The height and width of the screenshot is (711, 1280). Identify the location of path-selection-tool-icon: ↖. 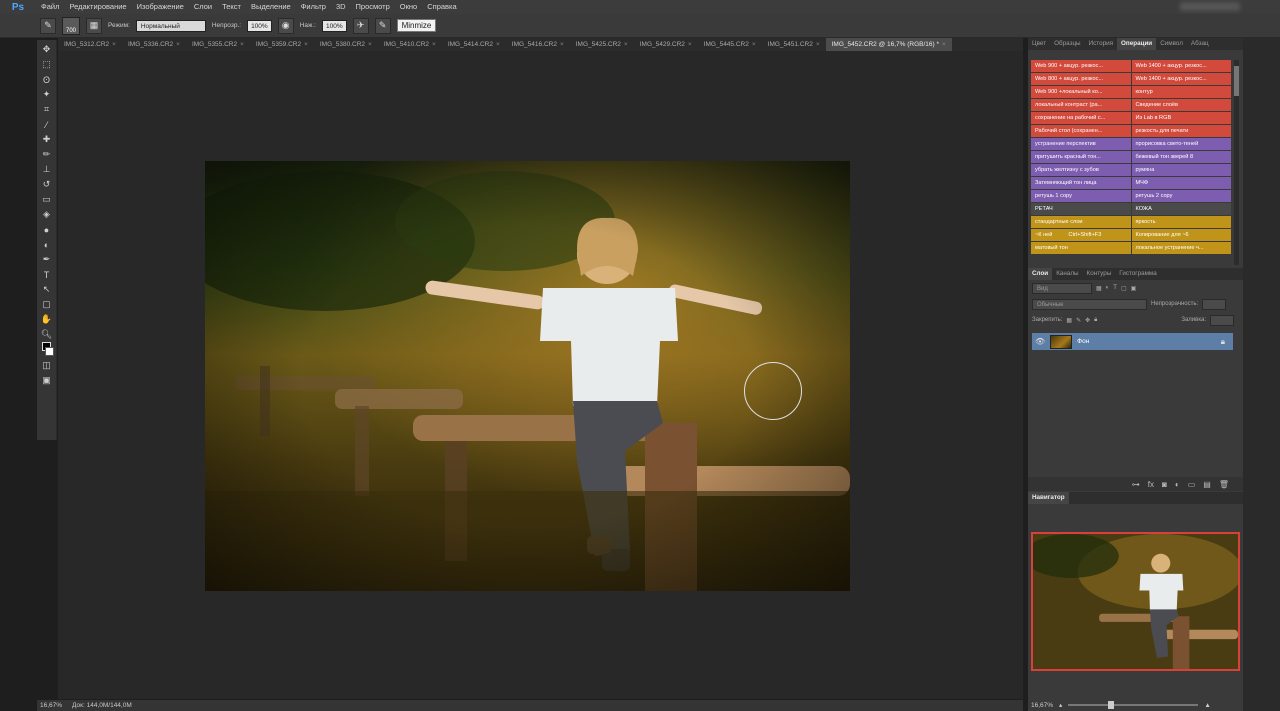
(47, 289).